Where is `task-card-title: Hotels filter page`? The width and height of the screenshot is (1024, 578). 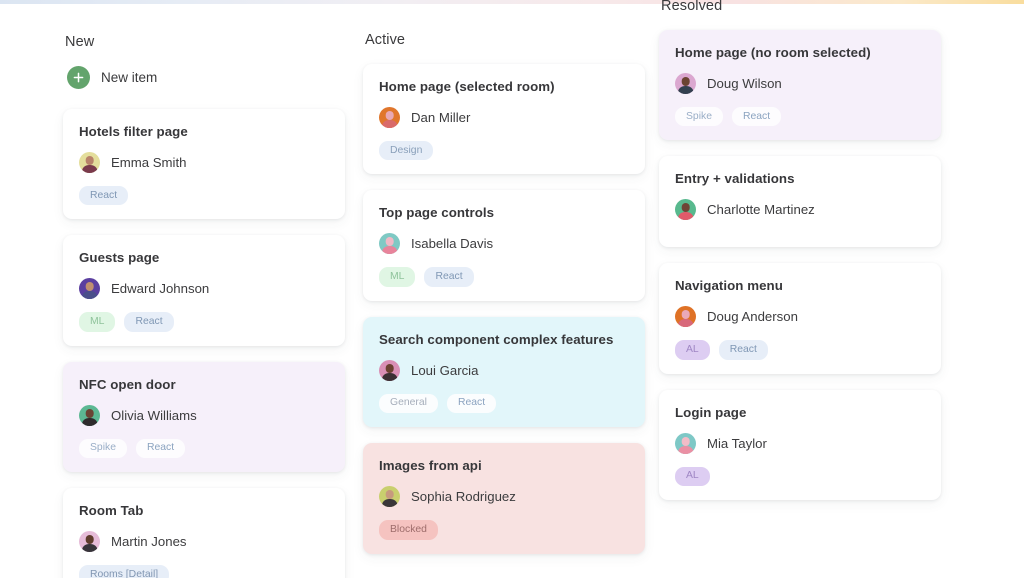 task-card-title: Hotels filter page is located at coordinates (133, 131).